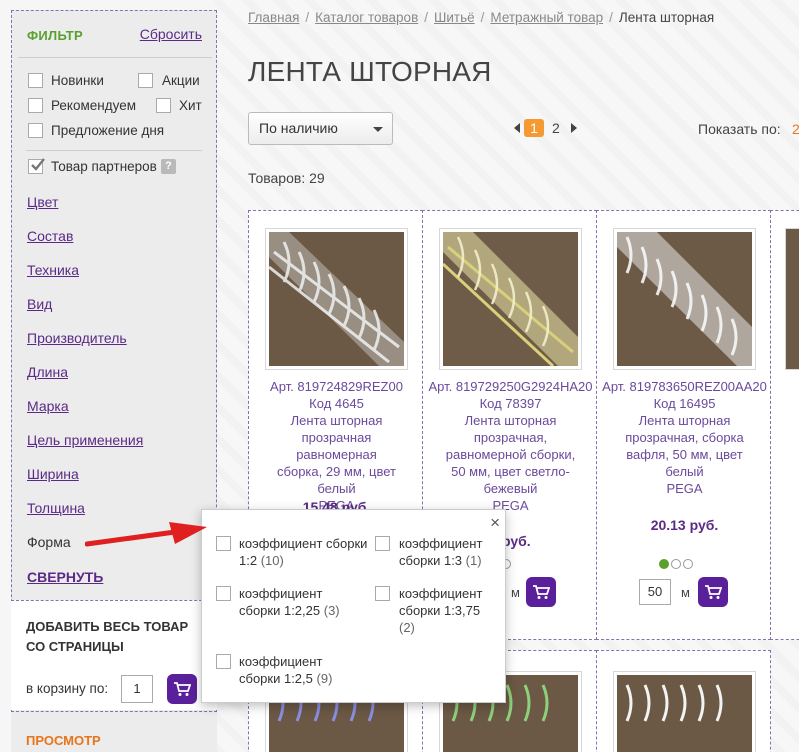  Describe the element at coordinates (684, 525) in the screenshot. I see `product-price: 20.13 руб.` at that location.